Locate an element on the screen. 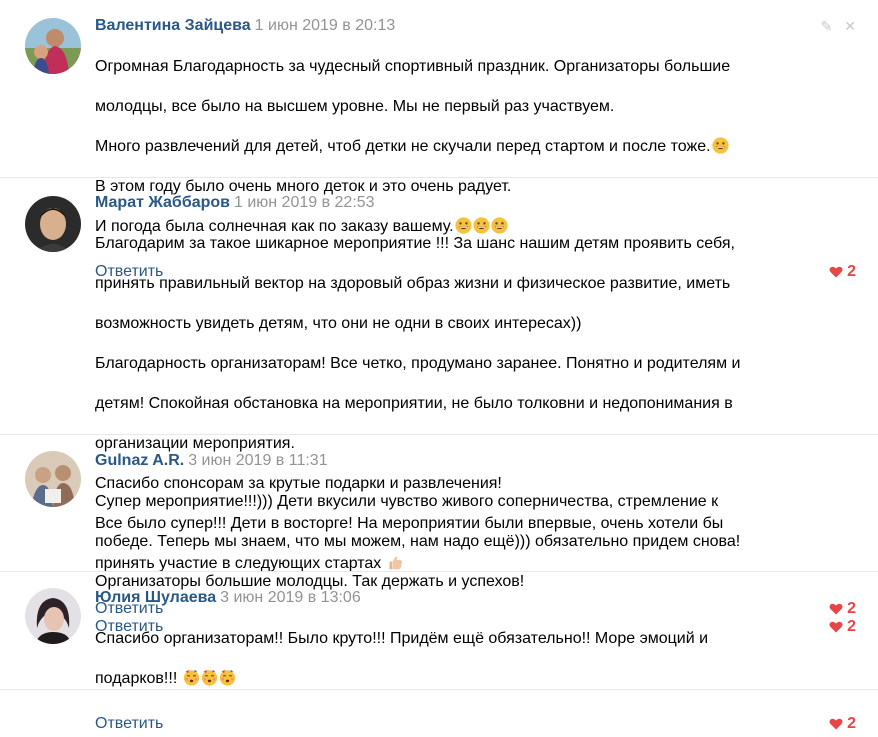 This screenshot has width=878, height=737. comment-author: Gulnaz A.R. is located at coordinates (139, 460).